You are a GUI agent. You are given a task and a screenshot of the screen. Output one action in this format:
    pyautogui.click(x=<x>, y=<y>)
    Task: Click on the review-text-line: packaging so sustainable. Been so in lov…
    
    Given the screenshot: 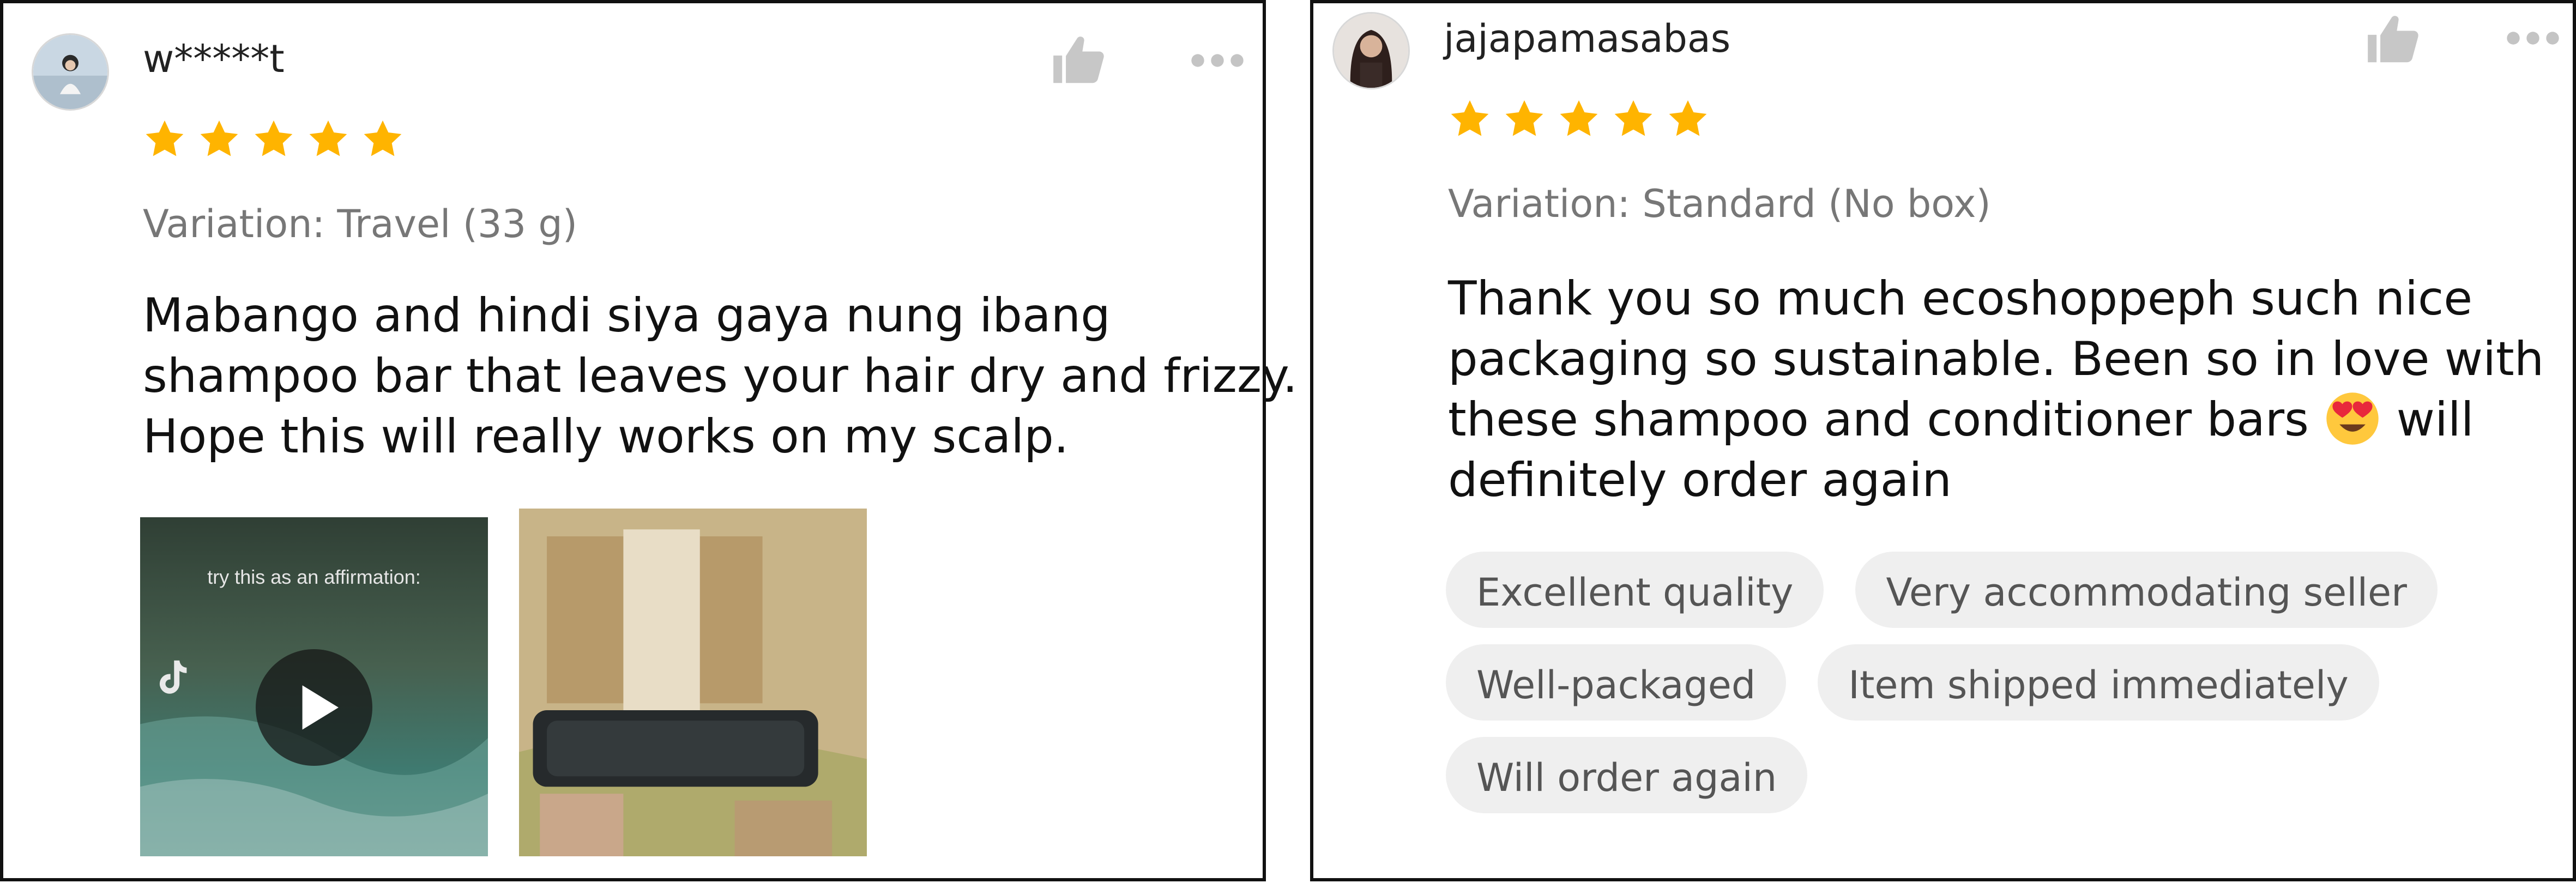 What is the action you would take?
    pyautogui.click(x=1996, y=359)
    